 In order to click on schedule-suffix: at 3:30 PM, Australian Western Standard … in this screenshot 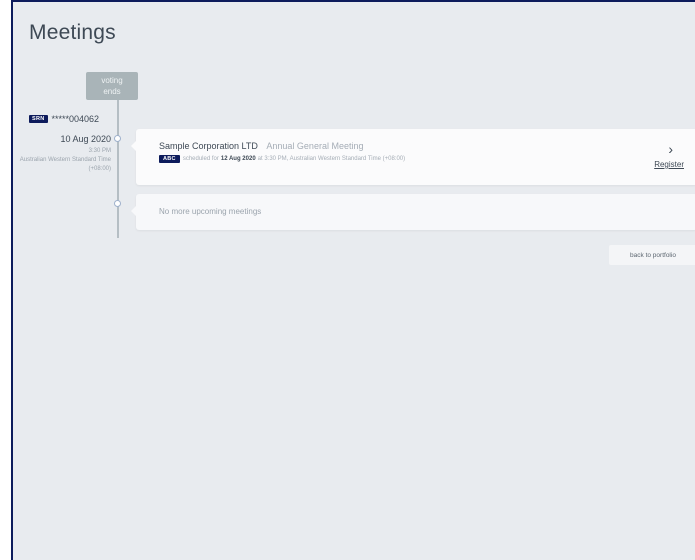, I will do `click(331, 159)`.